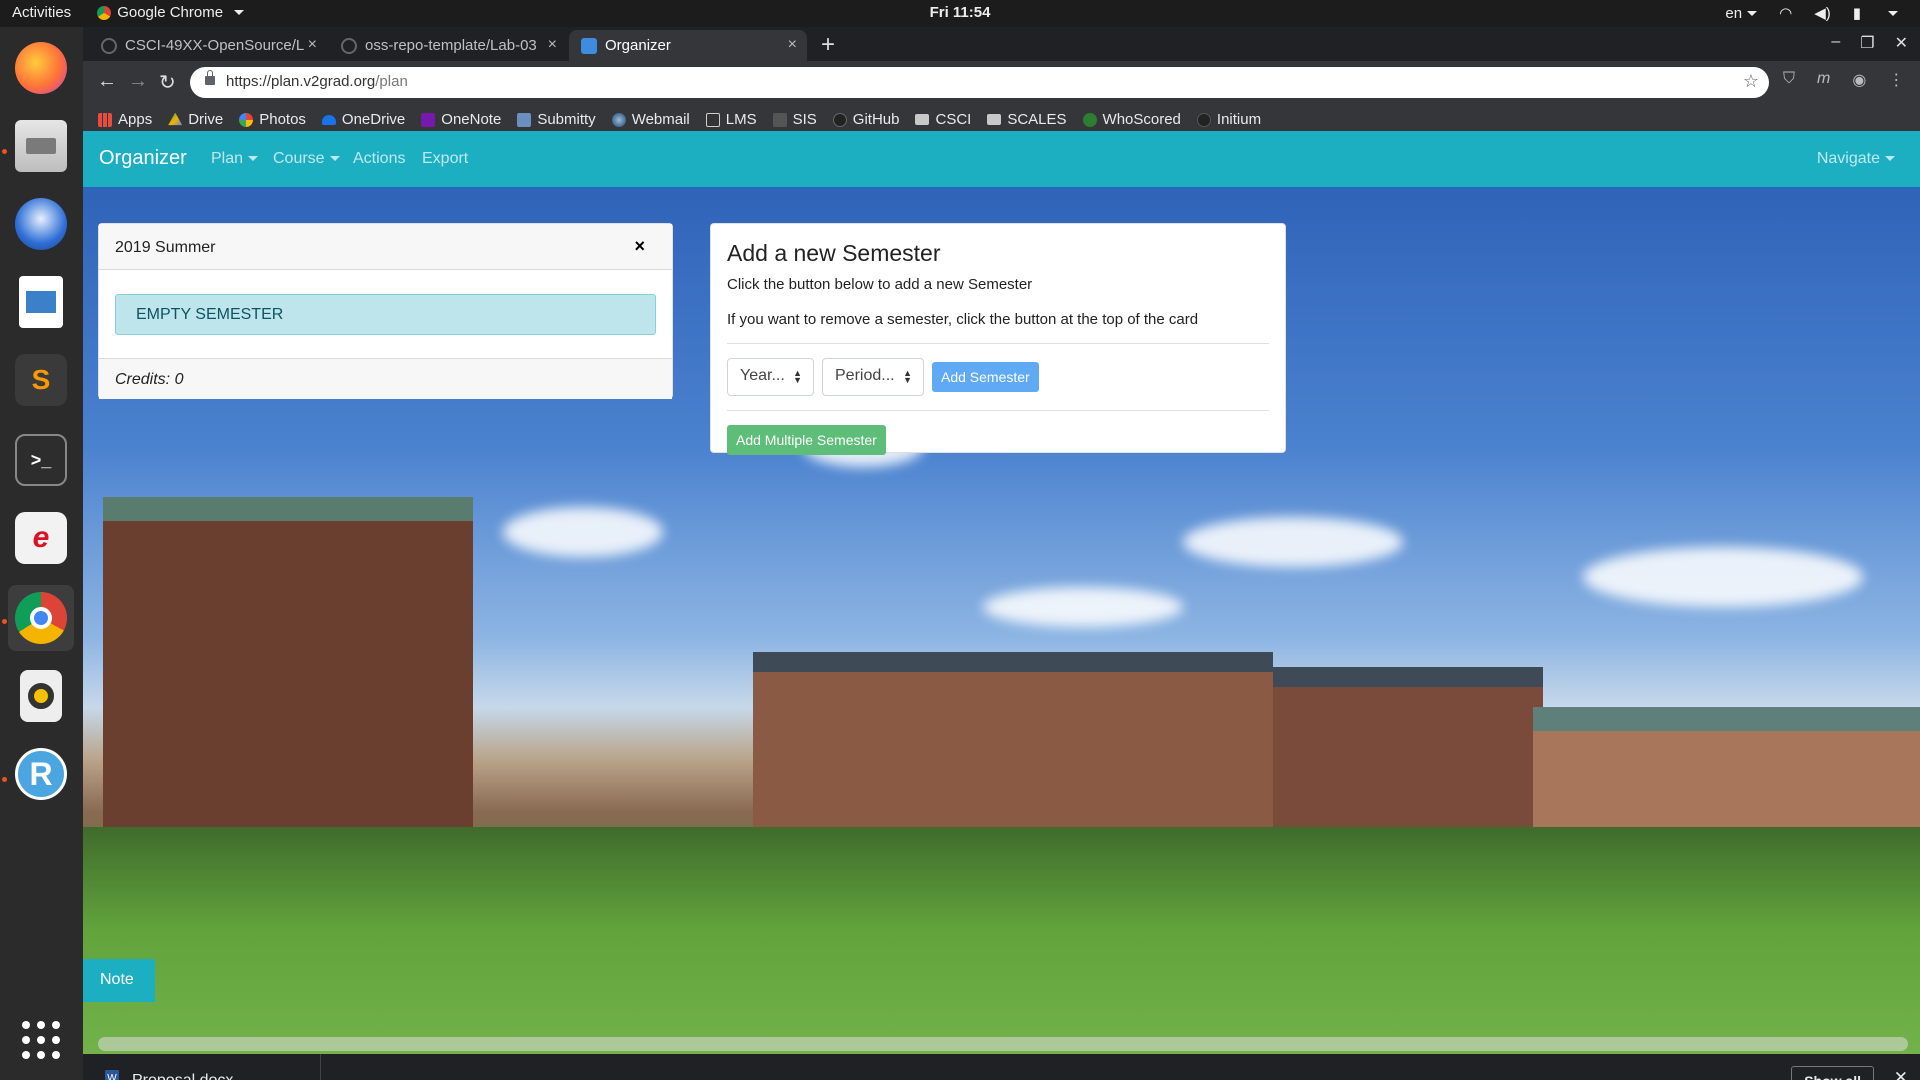  I want to click on bookmark-onedrive: OneDrive, so click(363, 119).